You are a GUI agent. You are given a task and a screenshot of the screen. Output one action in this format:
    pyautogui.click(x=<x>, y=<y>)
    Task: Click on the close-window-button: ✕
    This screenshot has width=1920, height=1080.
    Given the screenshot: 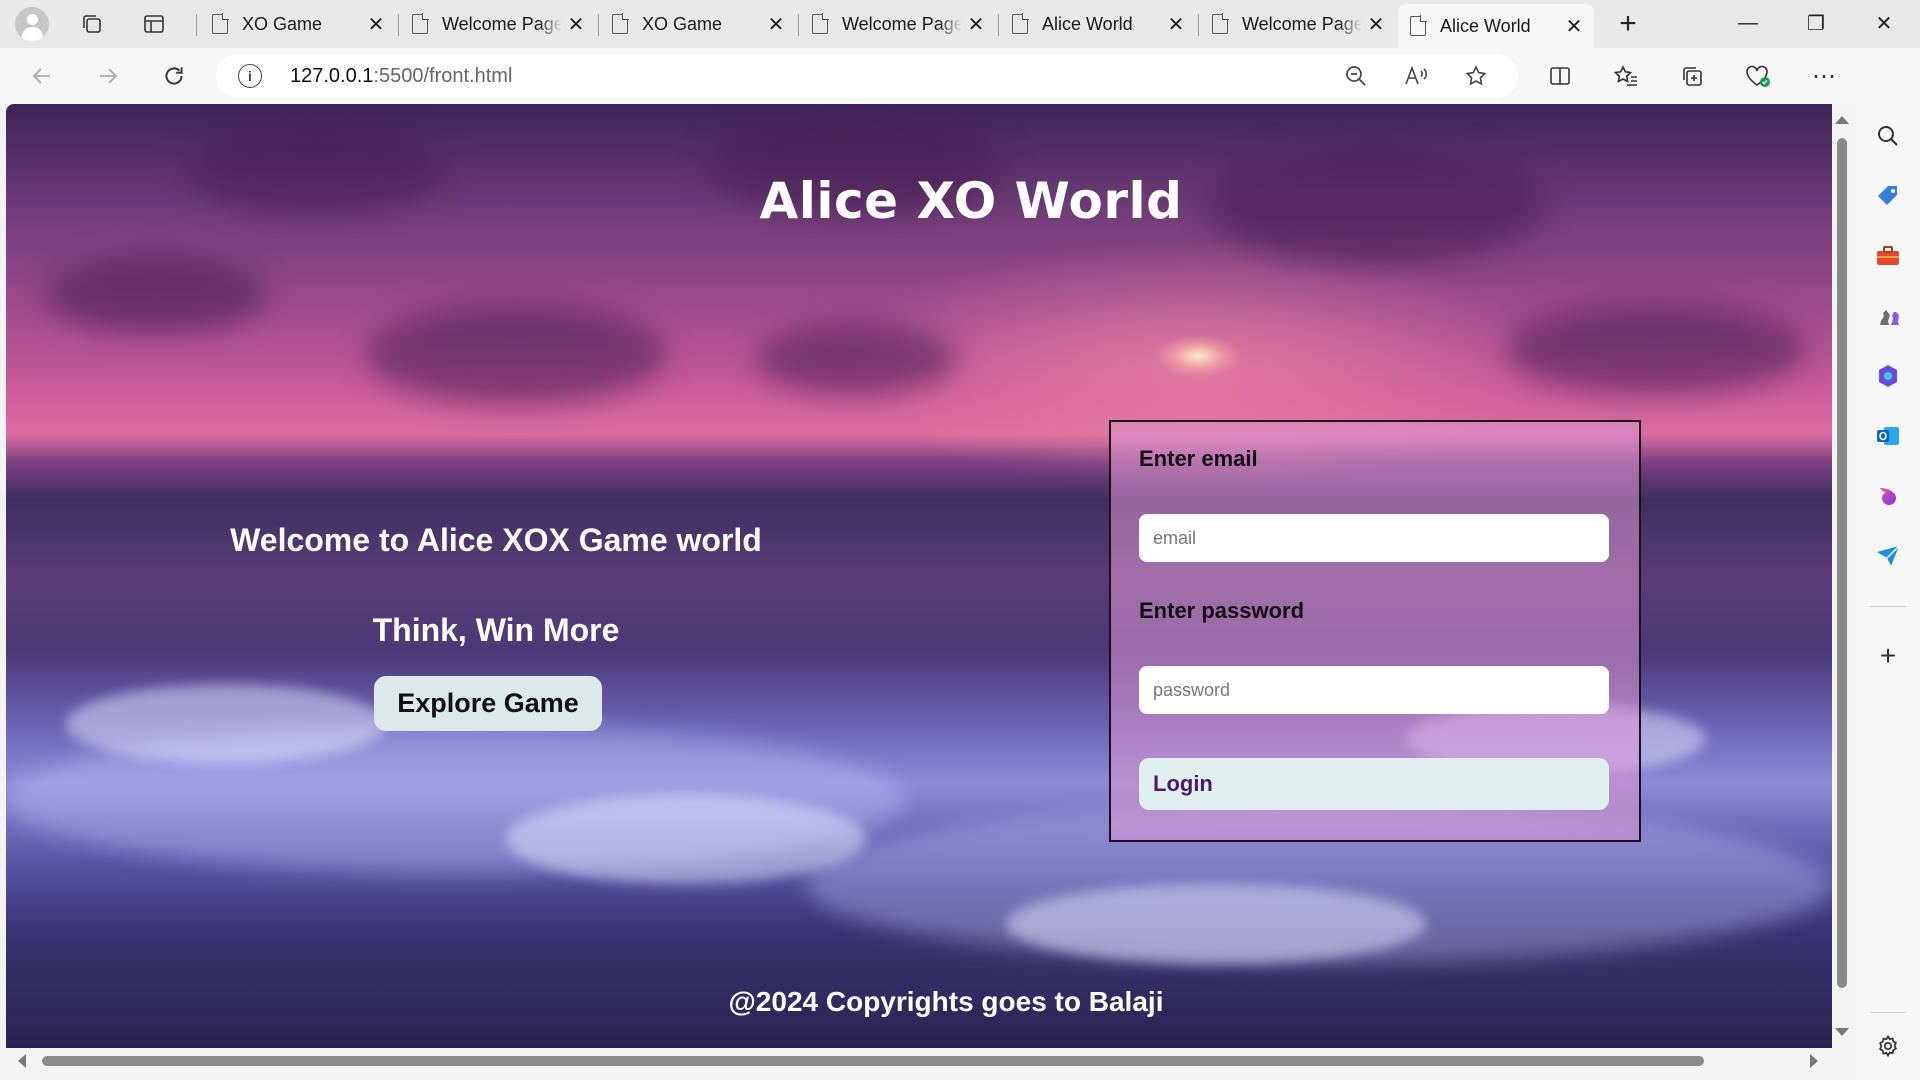 What is the action you would take?
    pyautogui.click(x=1884, y=23)
    